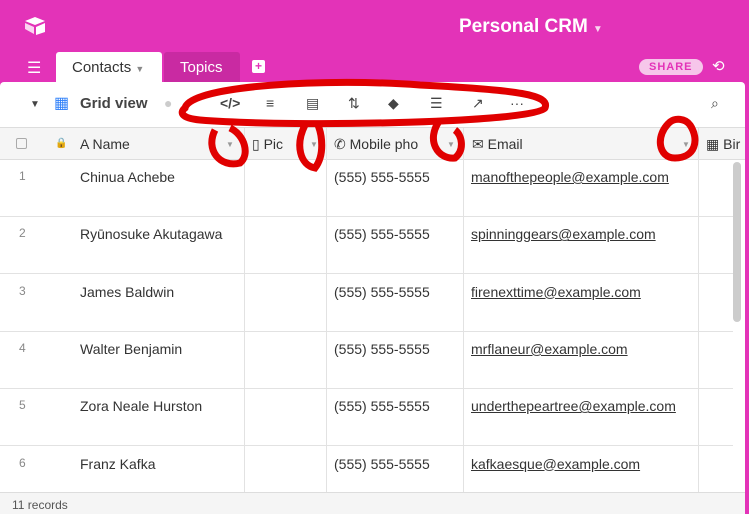 The width and height of the screenshot is (749, 514). I want to click on hide-fields-icon: </>, so click(230, 103).